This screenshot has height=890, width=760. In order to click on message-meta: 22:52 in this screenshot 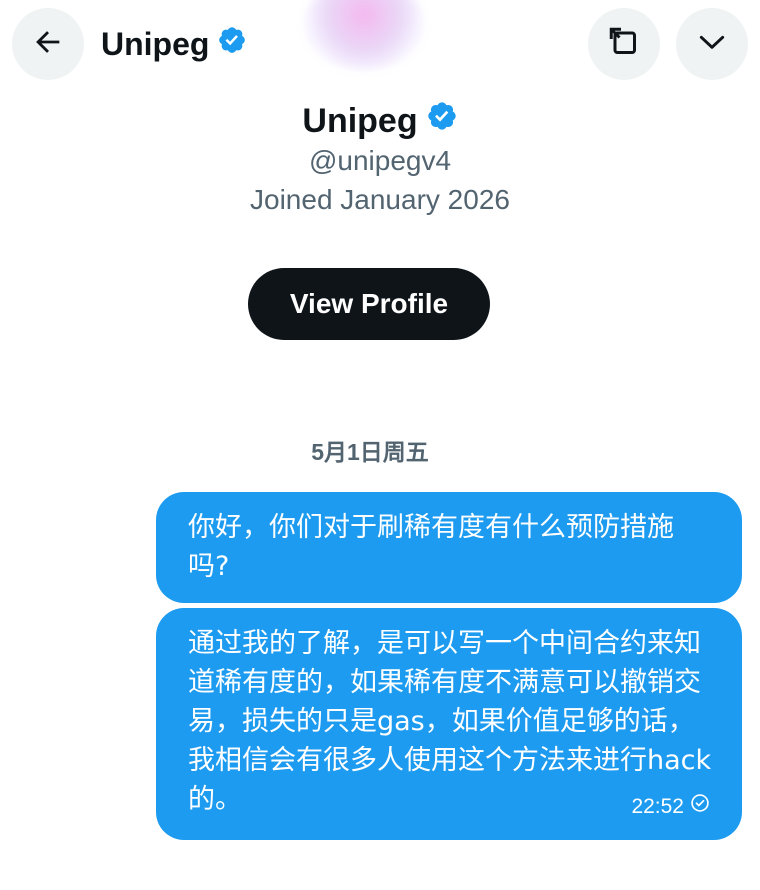, I will do `click(670, 806)`.